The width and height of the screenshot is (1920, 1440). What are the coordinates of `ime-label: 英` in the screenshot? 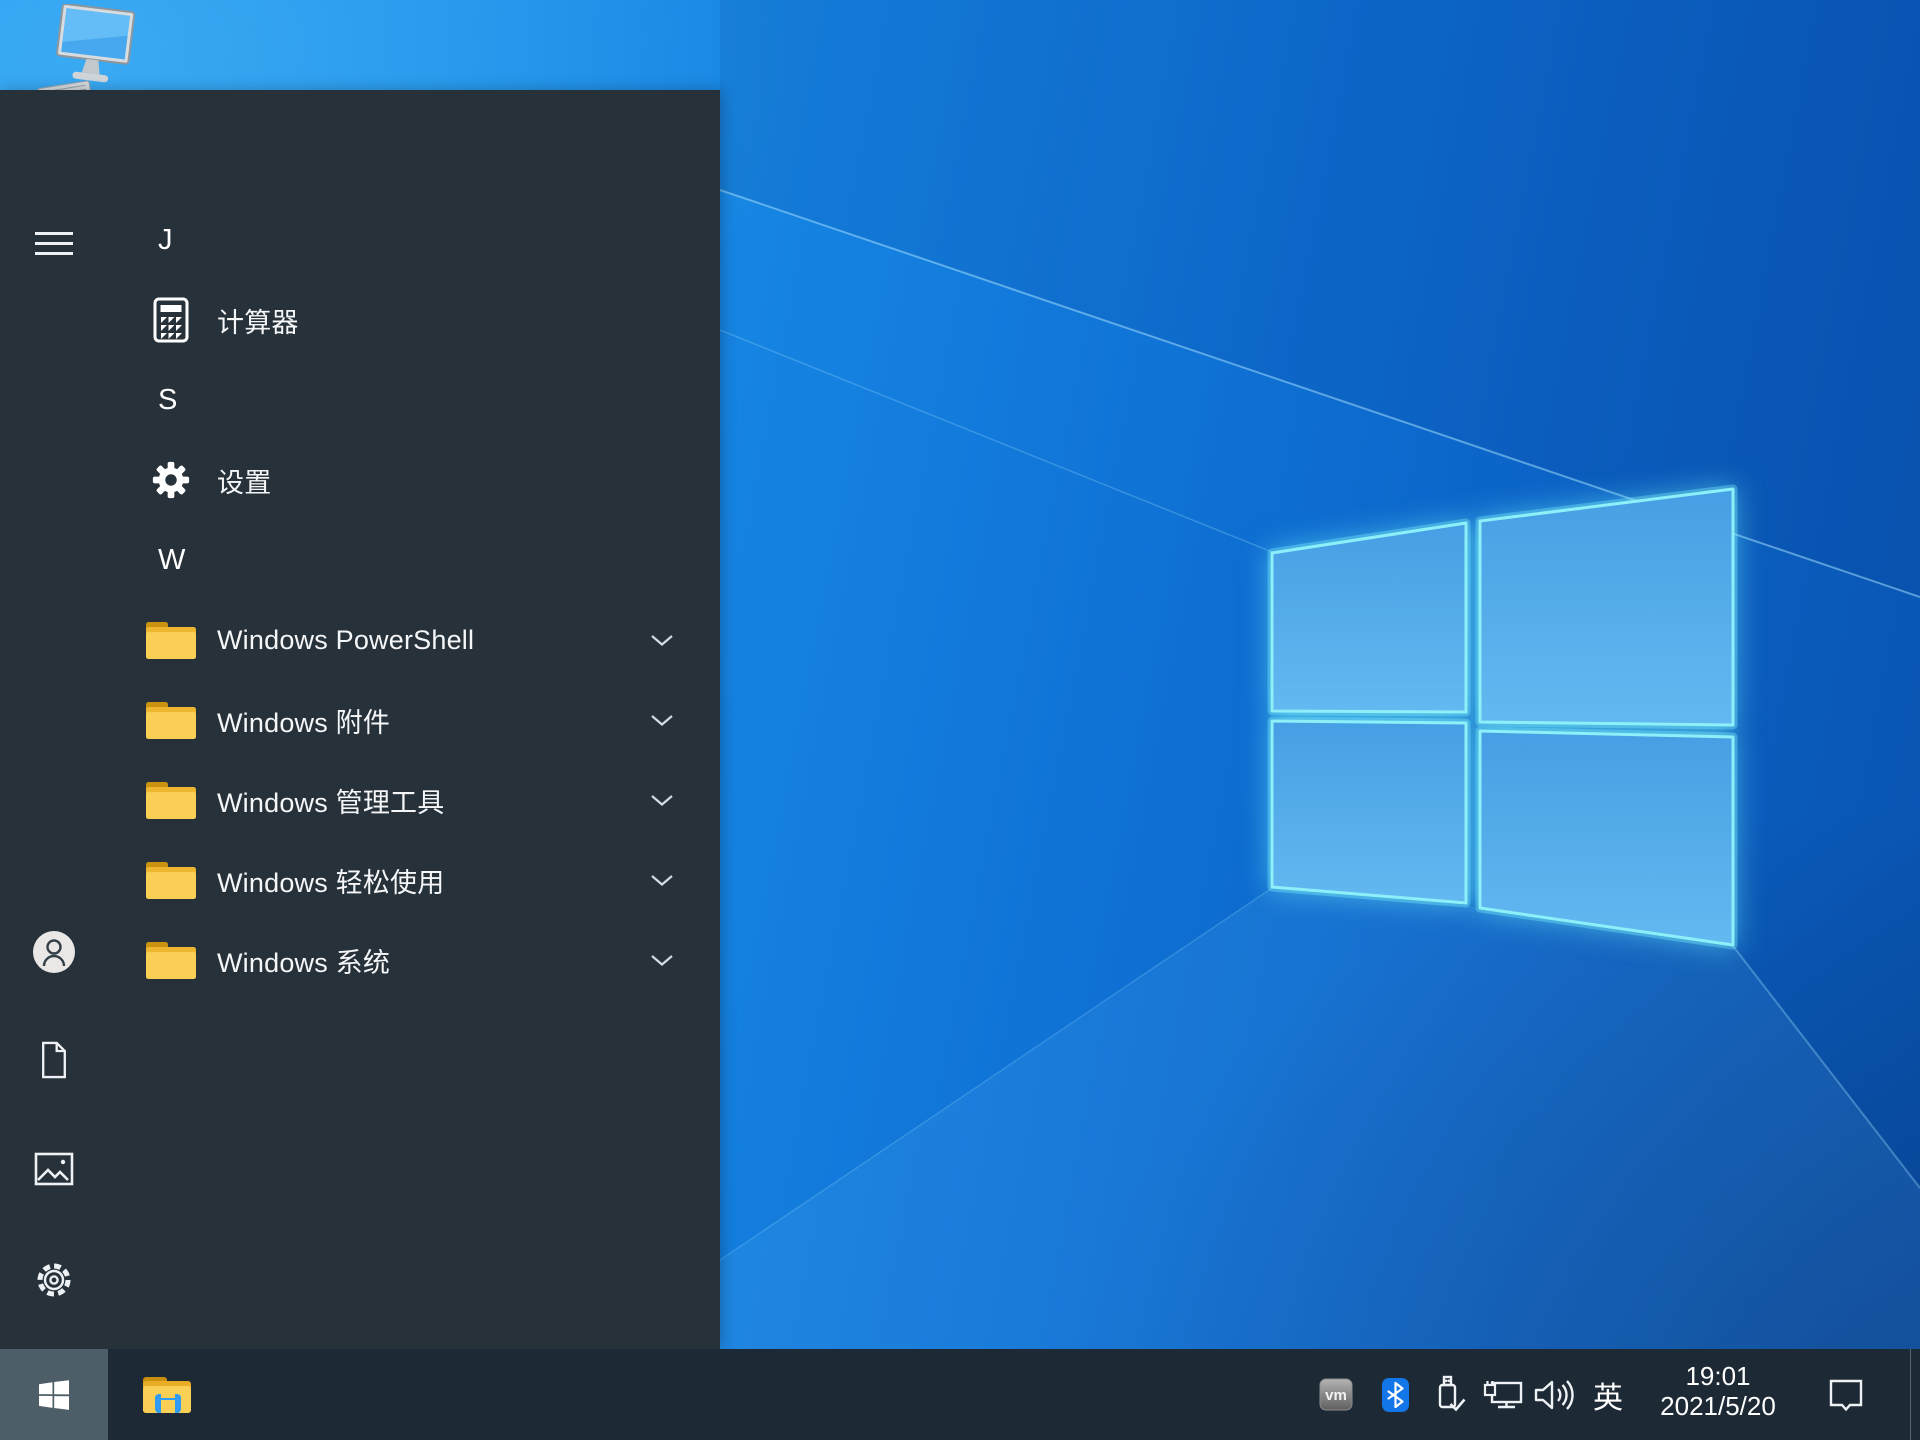 It's located at (1608, 1398).